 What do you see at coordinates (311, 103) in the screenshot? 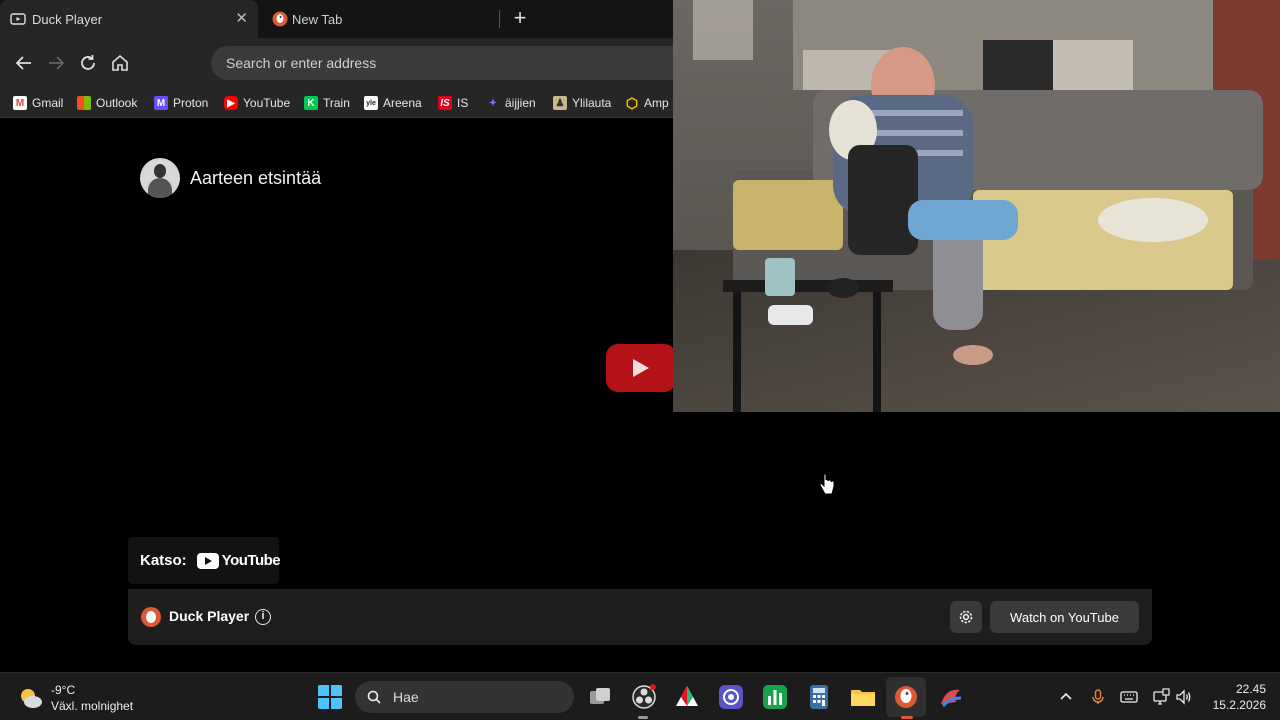
I see `kiwi-icon: K` at bounding box center [311, 103].